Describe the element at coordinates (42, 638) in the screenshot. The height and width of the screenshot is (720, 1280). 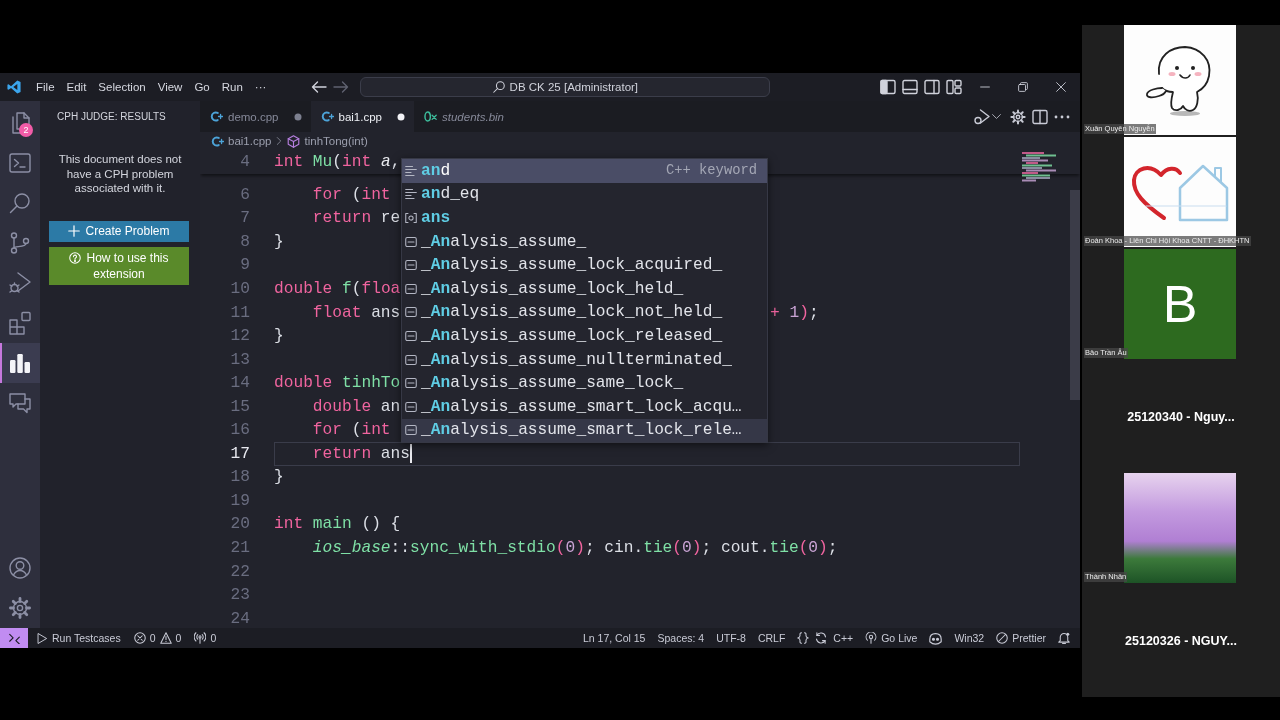
I see `play-icon` at that location.